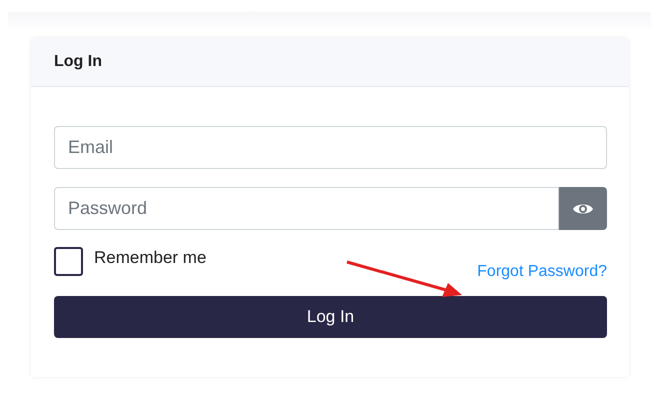 The image size is (651, 400). What do you see at coordinates (583, 208) in the screenshot?
I see `show-password-button` at bounding box center [583, 208].